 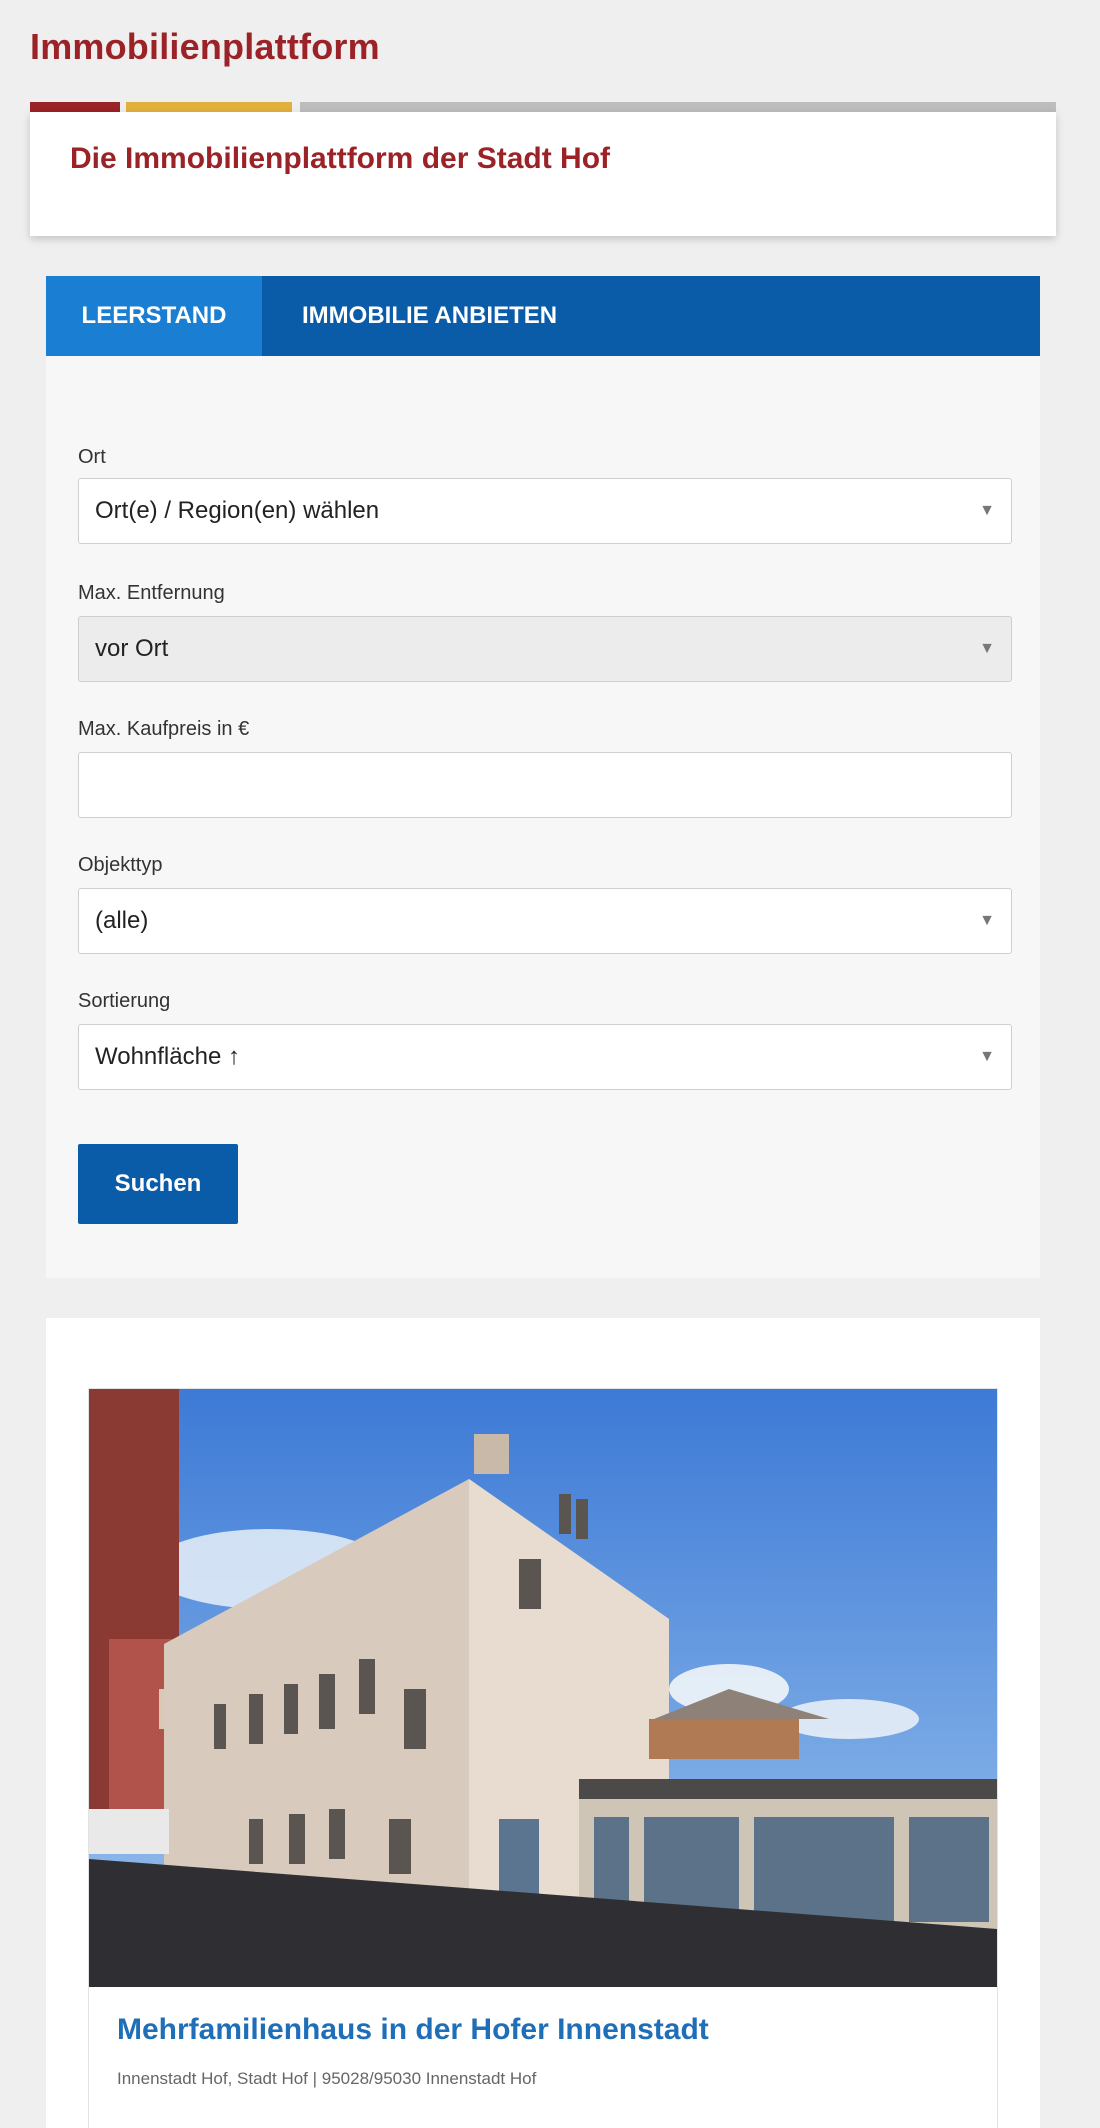 What do you see at coordinates (164, 729) in the screenshot?
I see `price-label: Max. Kaufpreis in €` at bounding box center [164, 729].